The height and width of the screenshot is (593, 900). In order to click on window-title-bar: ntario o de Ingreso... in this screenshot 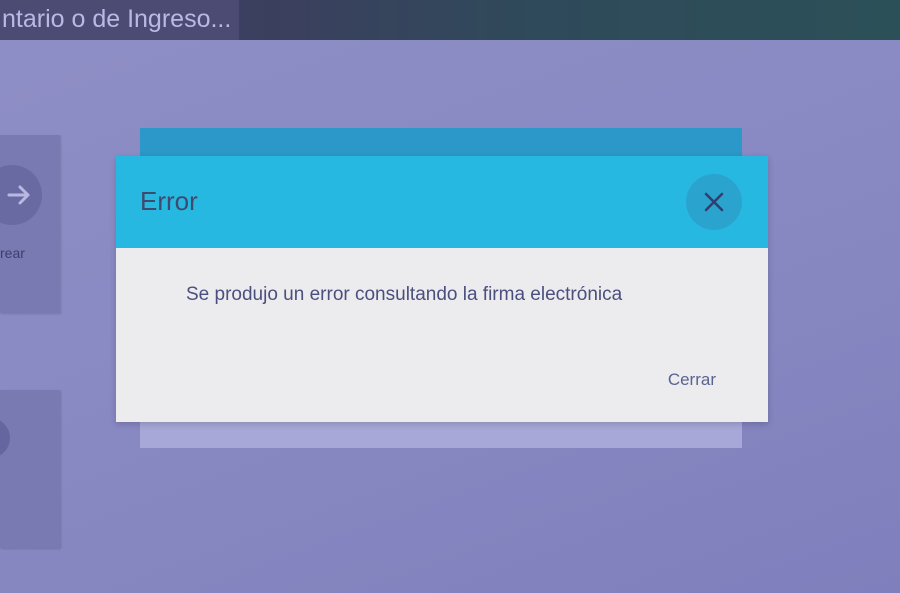, I will do `click(450, 20)`.